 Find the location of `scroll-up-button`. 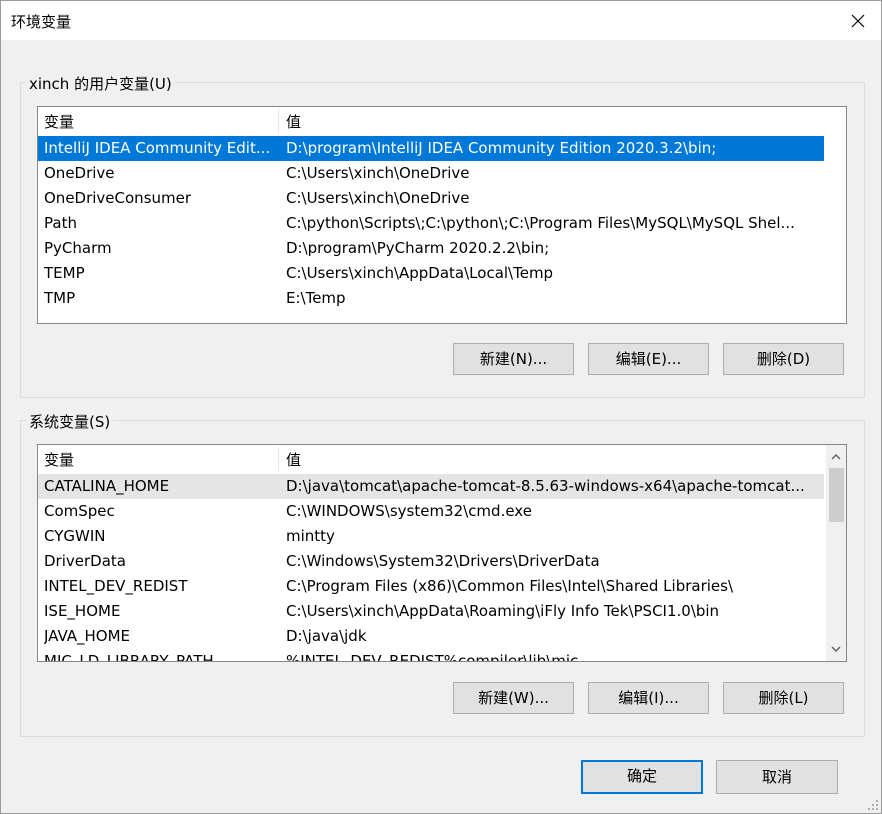

scroll-up-button is located at coordinates (836, 457).